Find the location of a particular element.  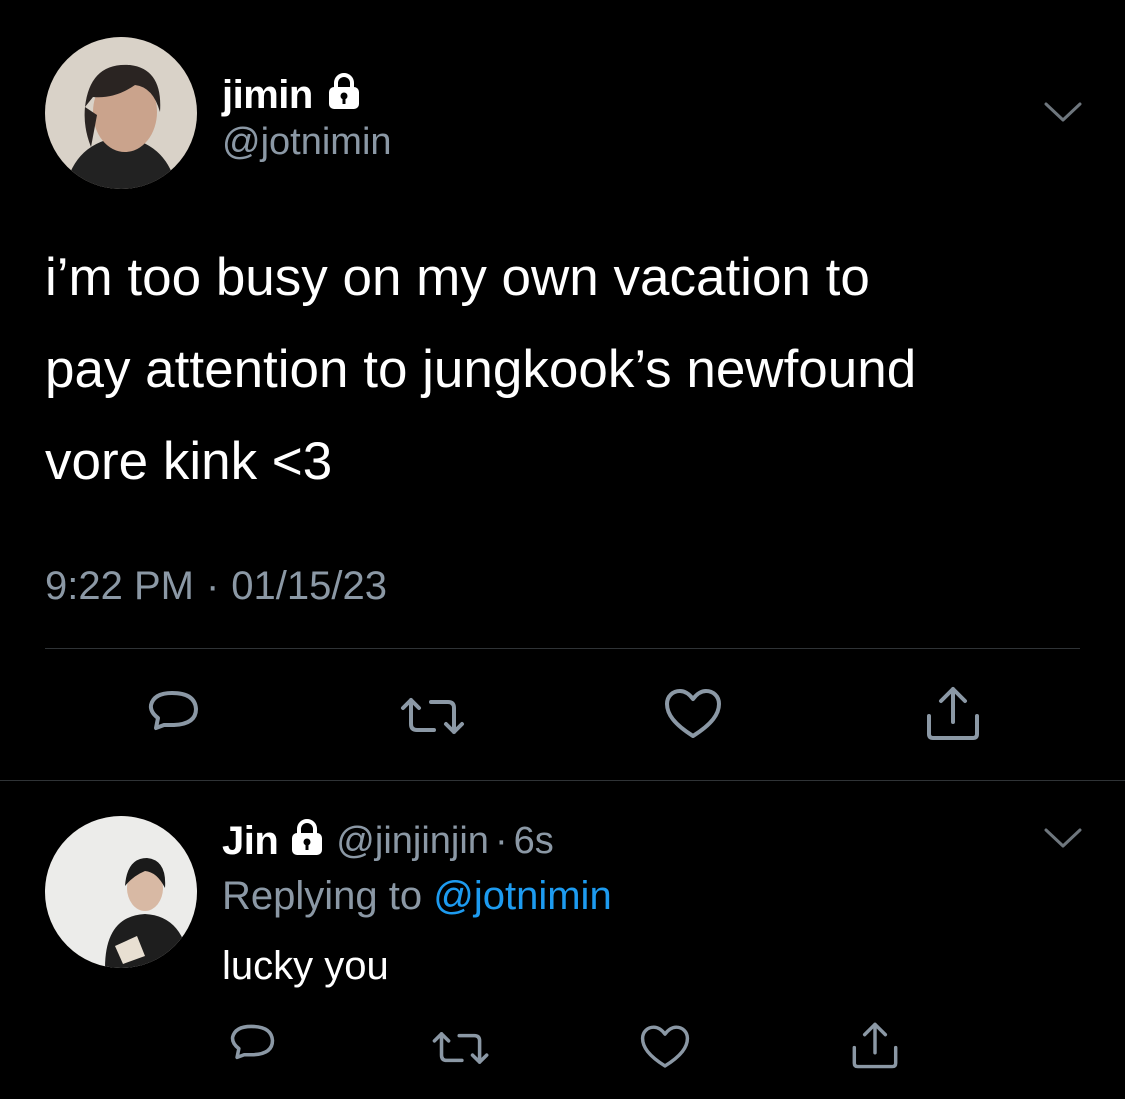

replying-prefix: Replying to is located at coordinates (322, 896).